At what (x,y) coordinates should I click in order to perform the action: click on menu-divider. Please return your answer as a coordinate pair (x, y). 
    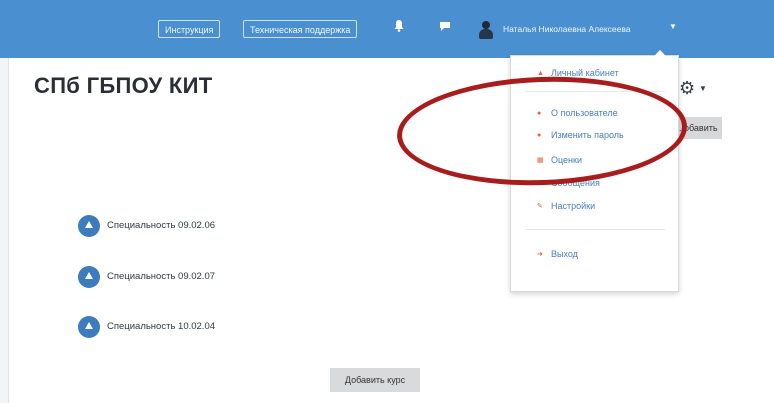
    Looking at the image, I should click on (595, 229).